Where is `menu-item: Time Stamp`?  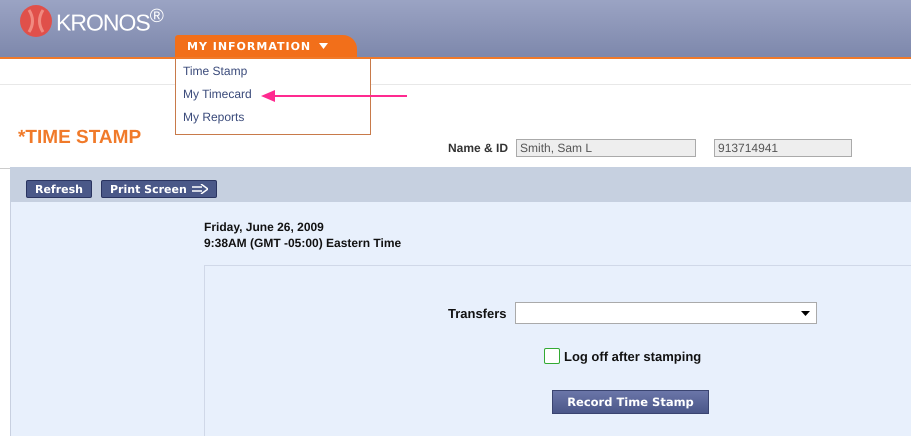
menu-item: Time Stamp is located at coordinates (215, 71).